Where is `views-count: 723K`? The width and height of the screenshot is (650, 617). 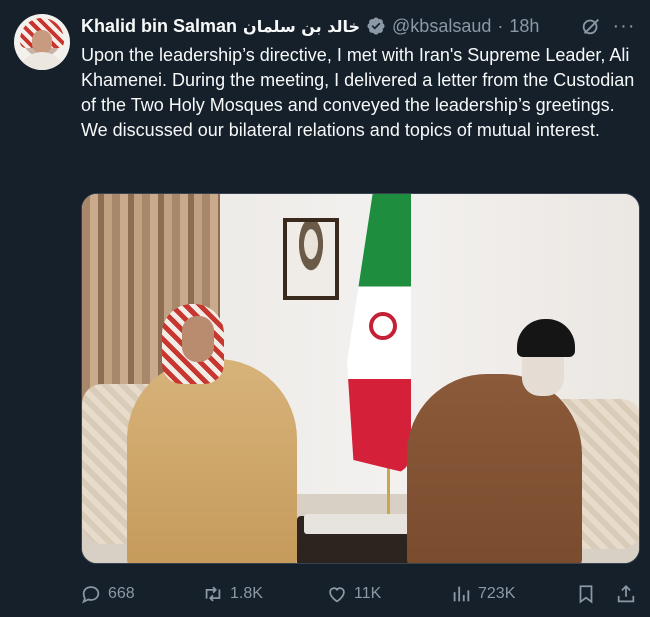
views-count: 723K is located at coordinates (497, 593).